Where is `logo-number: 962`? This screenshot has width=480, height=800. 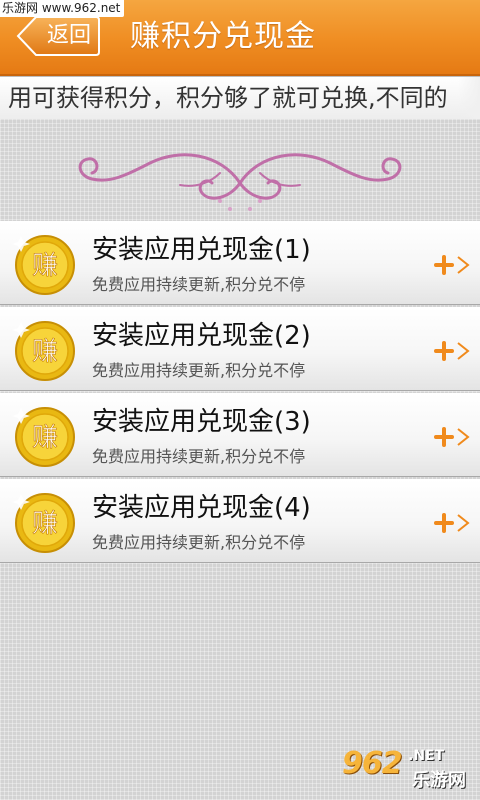
logo-number: 962 is located at coordinates (372, 763).